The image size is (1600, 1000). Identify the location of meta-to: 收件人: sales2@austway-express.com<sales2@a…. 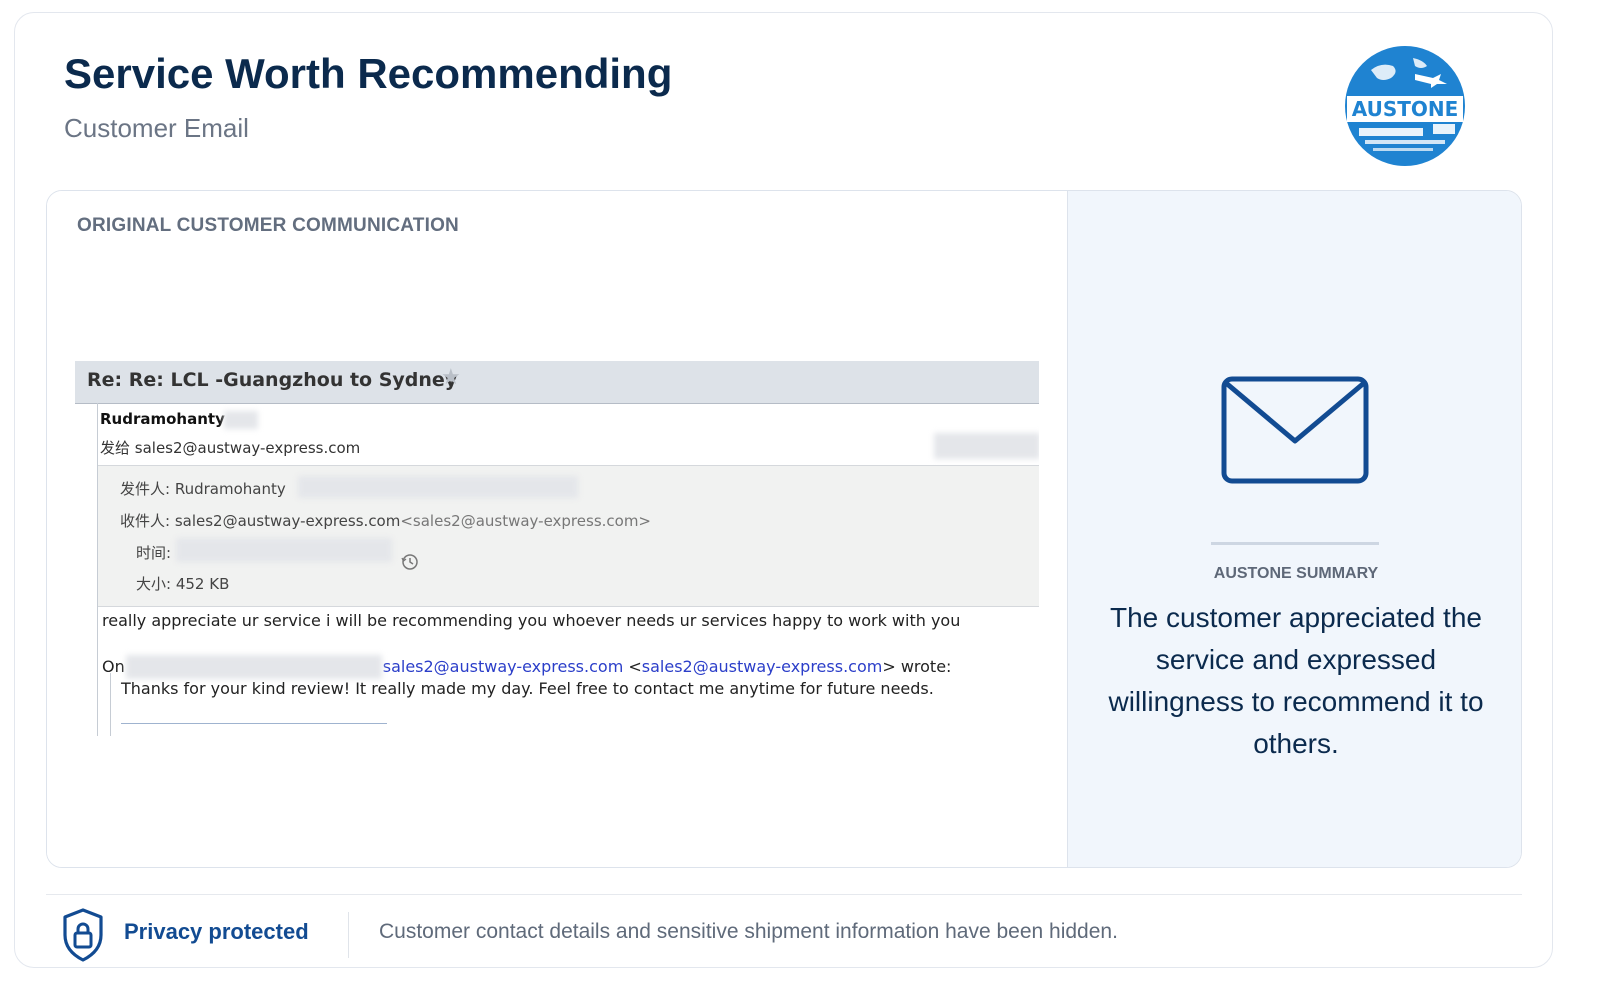
(385, 520).